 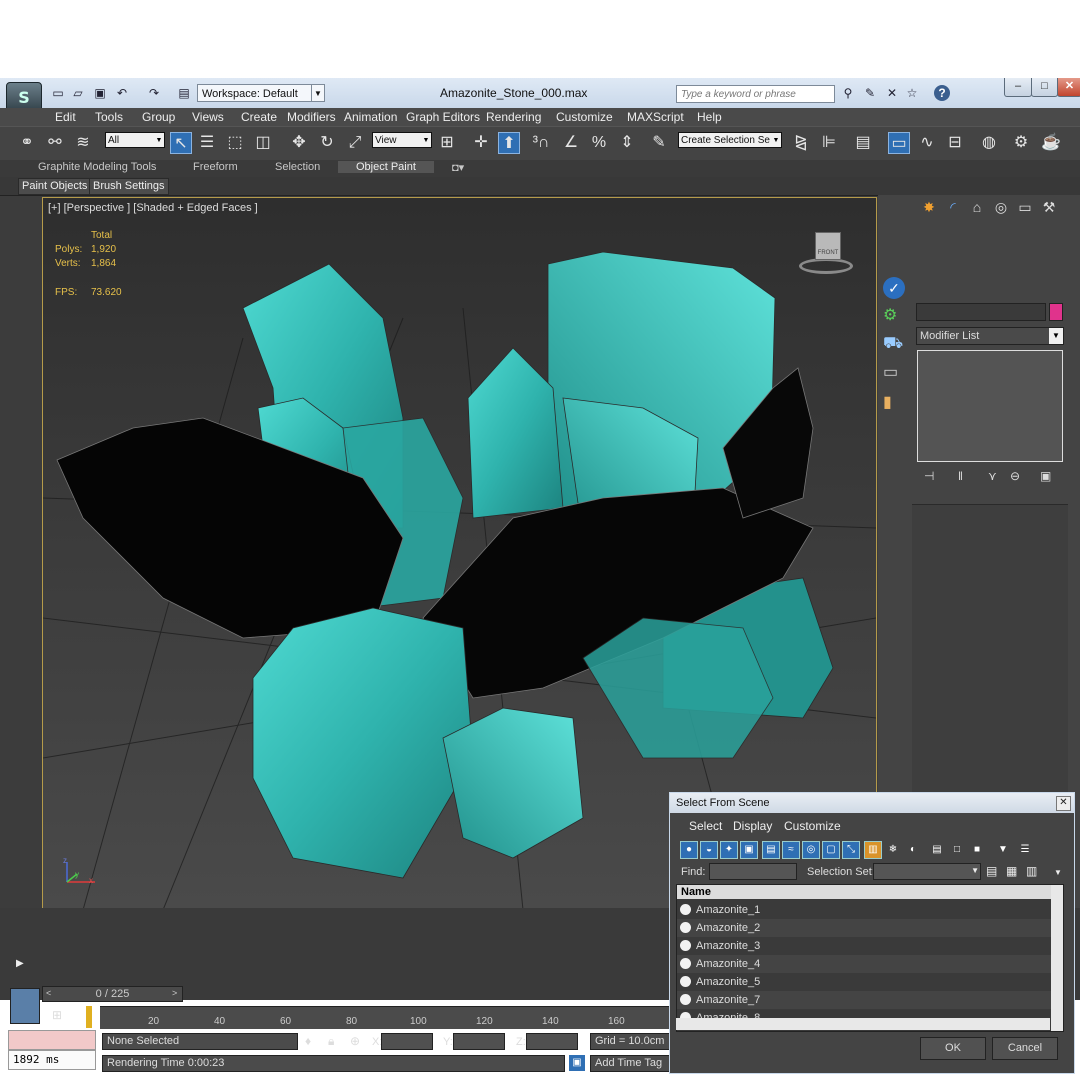 What do you see at coordinates (870, 93) in the screenshot?
I see `subscription-icon: ✎` at bounding box center [870, 93].